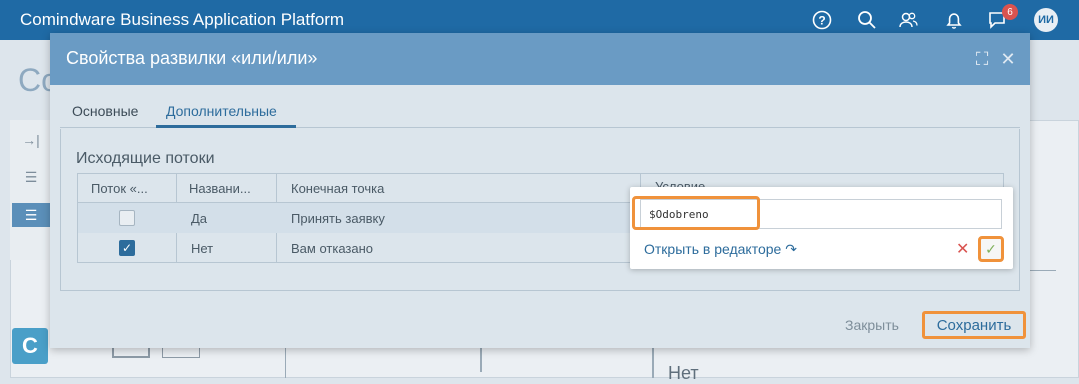 The width and height of the screenshot is (1079, 384). Describe the element at coordinates (127, 248) in the screenshot. I see `default-flow-checkbox: ✓` at that location.